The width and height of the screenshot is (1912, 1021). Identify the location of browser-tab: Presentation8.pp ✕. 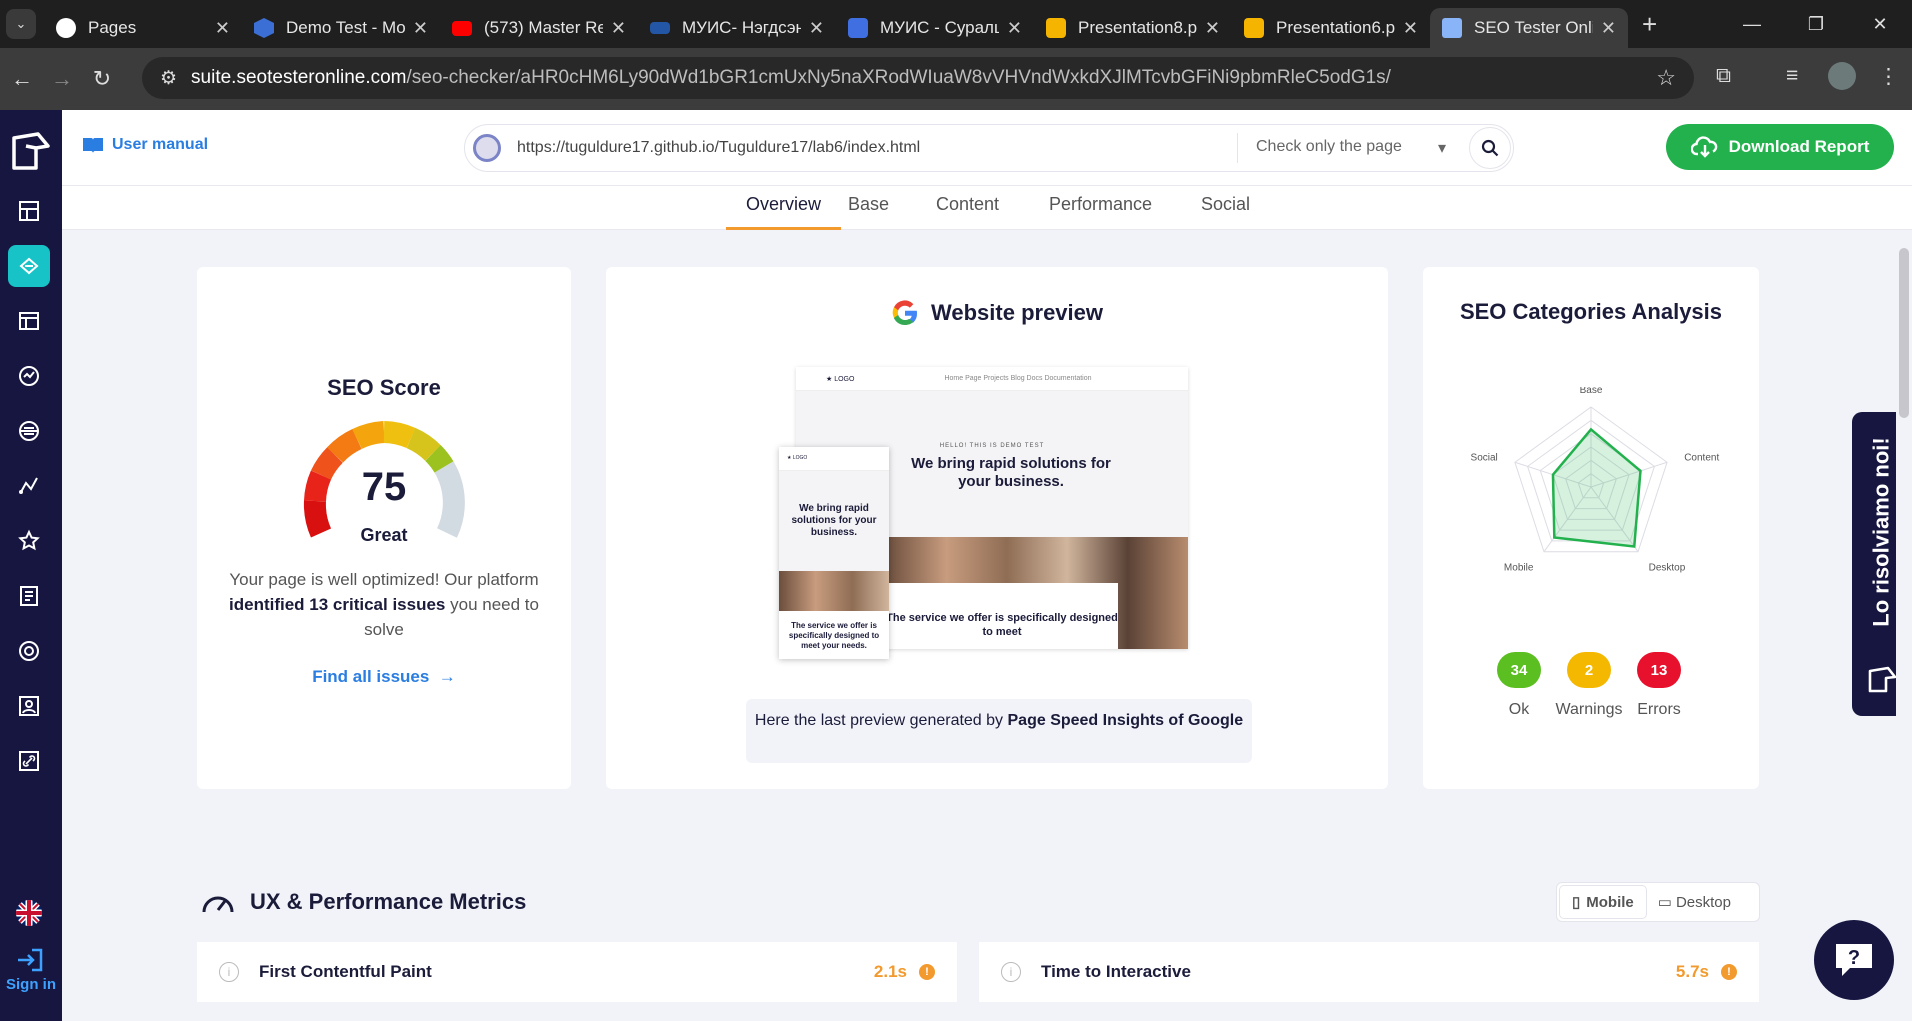
(1133, 28).